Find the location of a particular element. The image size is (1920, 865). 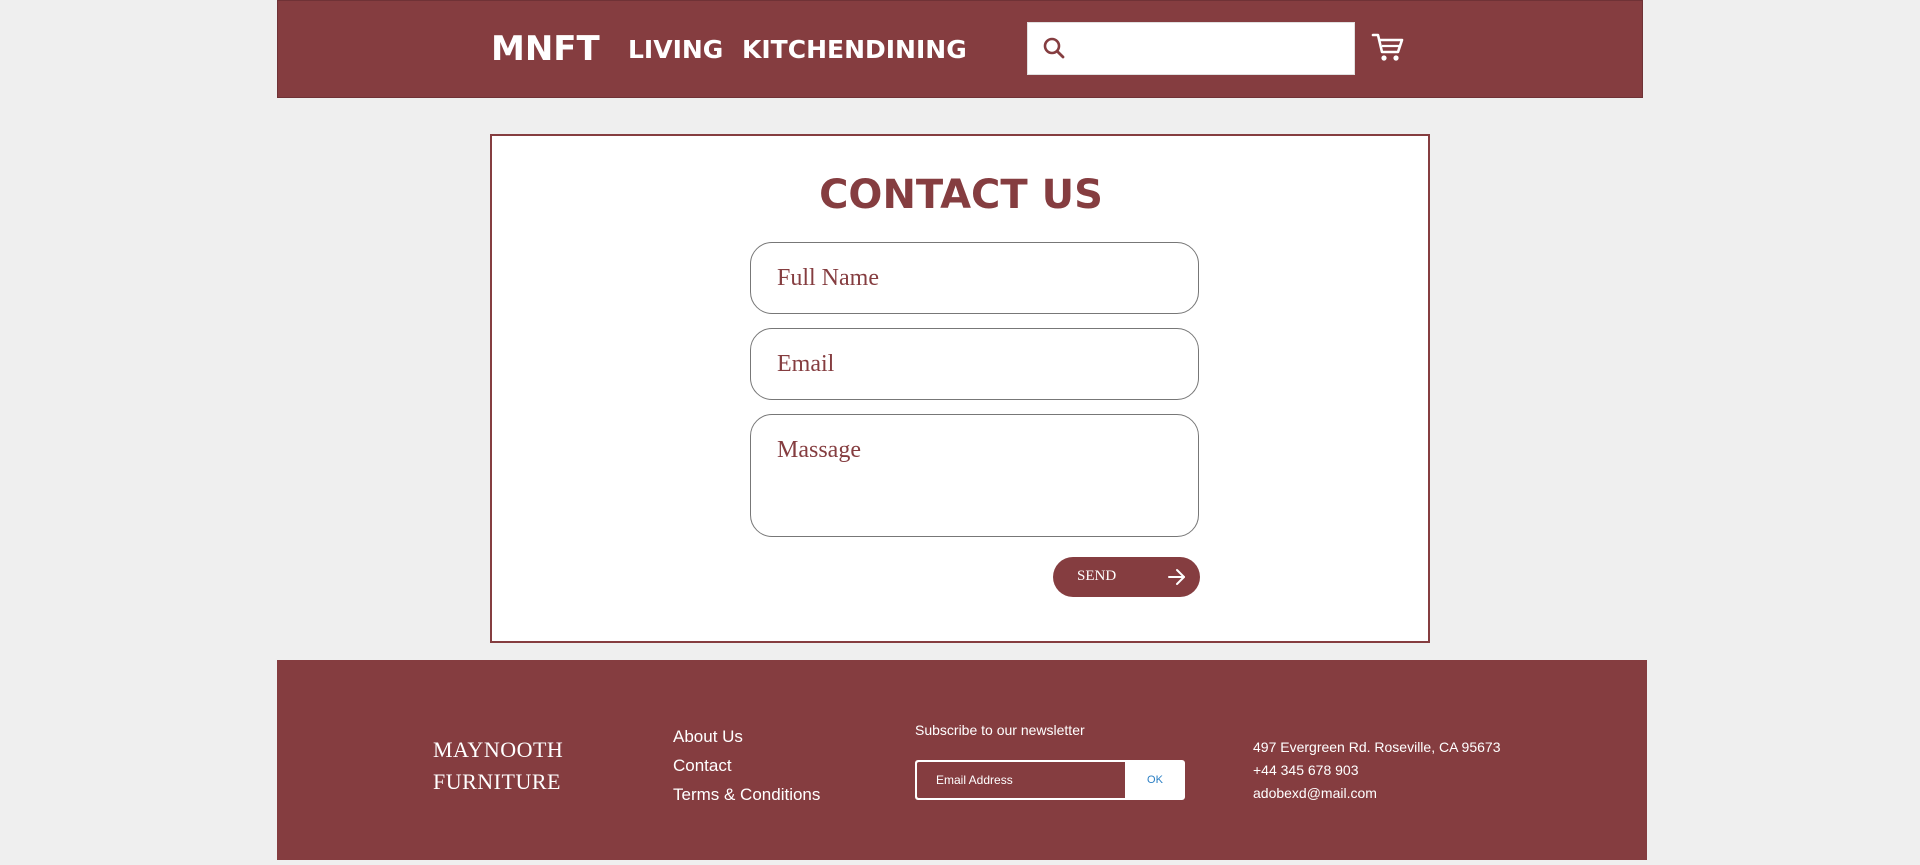

arrow-right-icon is located at coordinates (1177, 579).